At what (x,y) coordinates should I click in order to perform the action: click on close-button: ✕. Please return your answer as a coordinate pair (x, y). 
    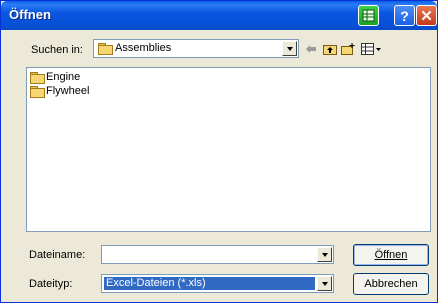
    Looking at the image, I should click on (426, 15).